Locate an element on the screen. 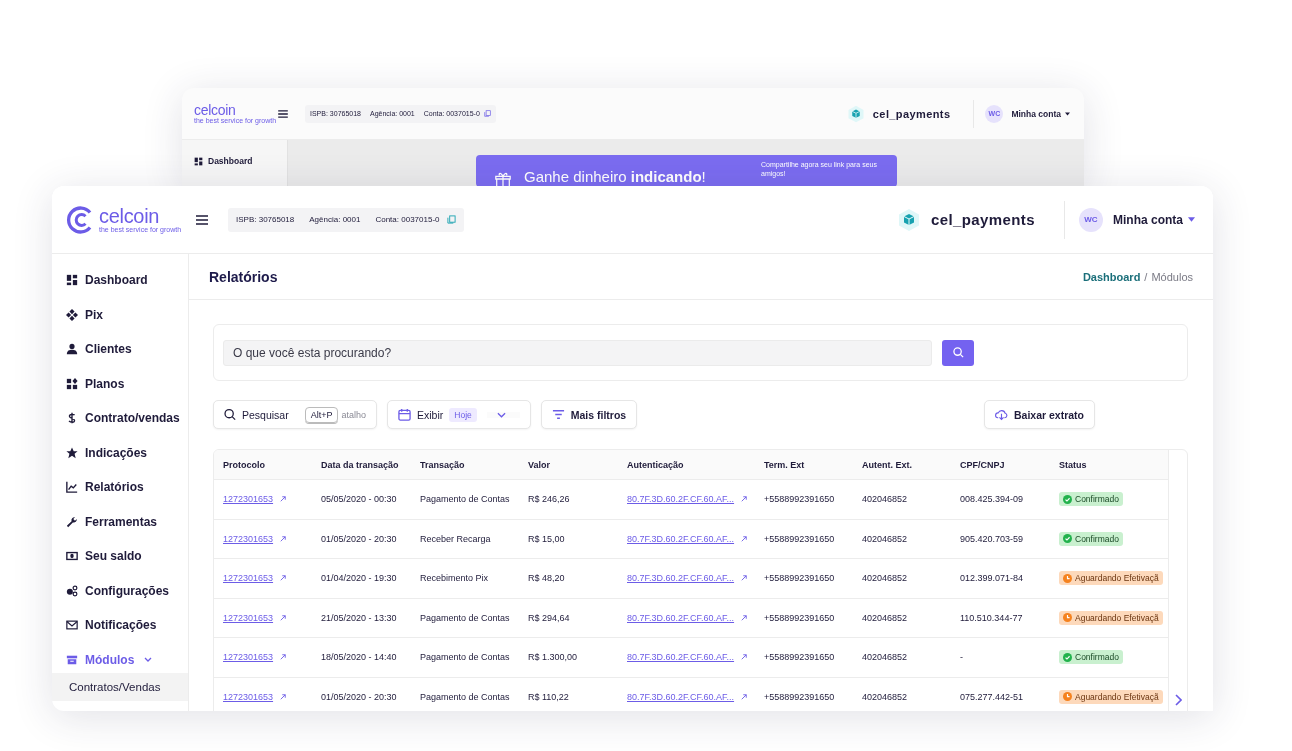 This screenshot has width=1292, height=751. sidebar-item: Clientes is located at coordinates (120, 349).